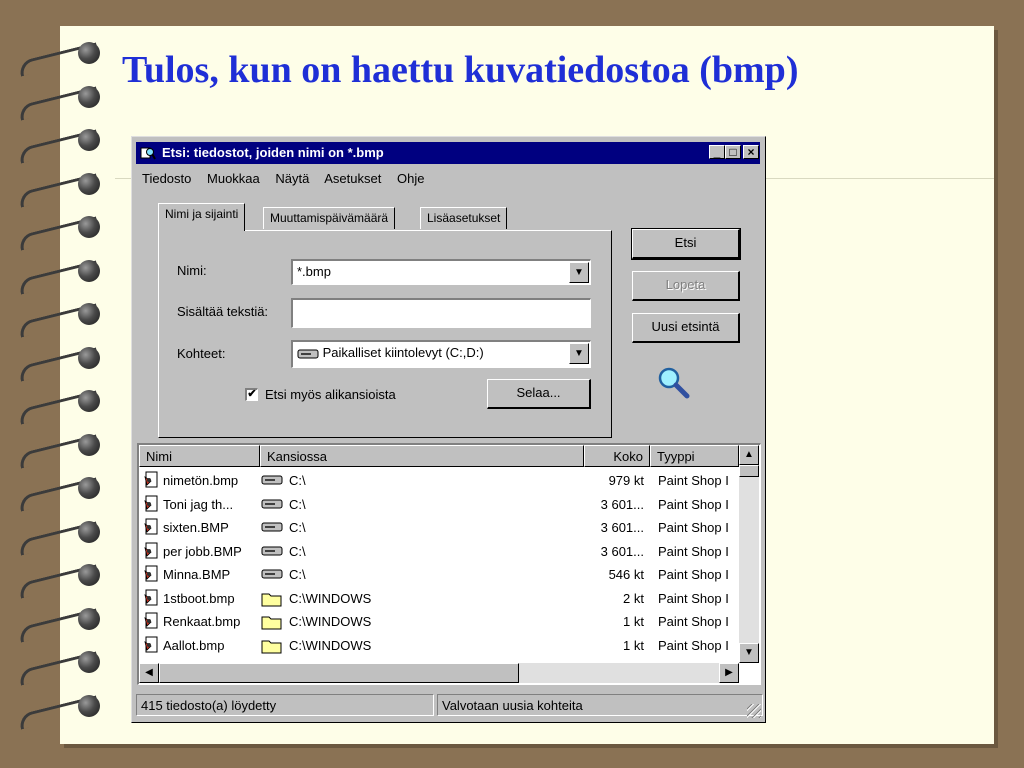 Image resolution: width=1024 pixels, height=768 pixels. I want to click on menu-view: Näytä, so click(292, 178).